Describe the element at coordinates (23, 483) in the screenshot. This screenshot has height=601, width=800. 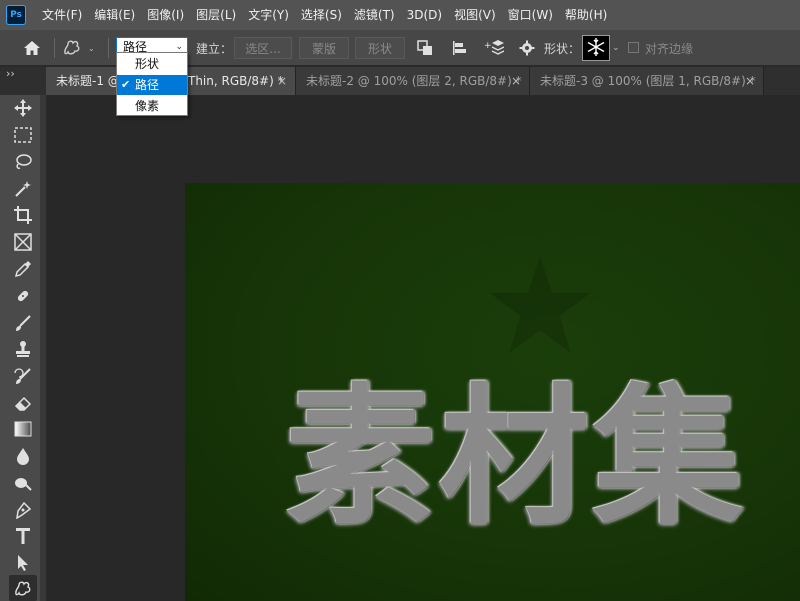
I see `dodge-icon` at that location.